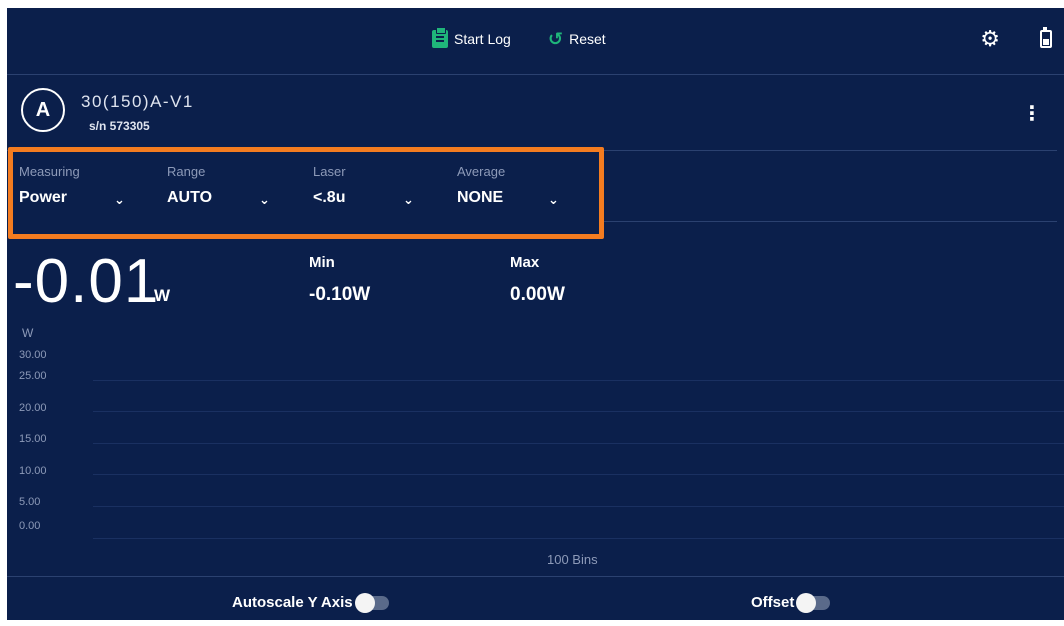 Image resolution: width=1064 pixels, height=626 pixels. What do you see at coordinates (340, 294) in the screenshot?
I see `min-value: -0.10W` at bounding box center [340, 294].